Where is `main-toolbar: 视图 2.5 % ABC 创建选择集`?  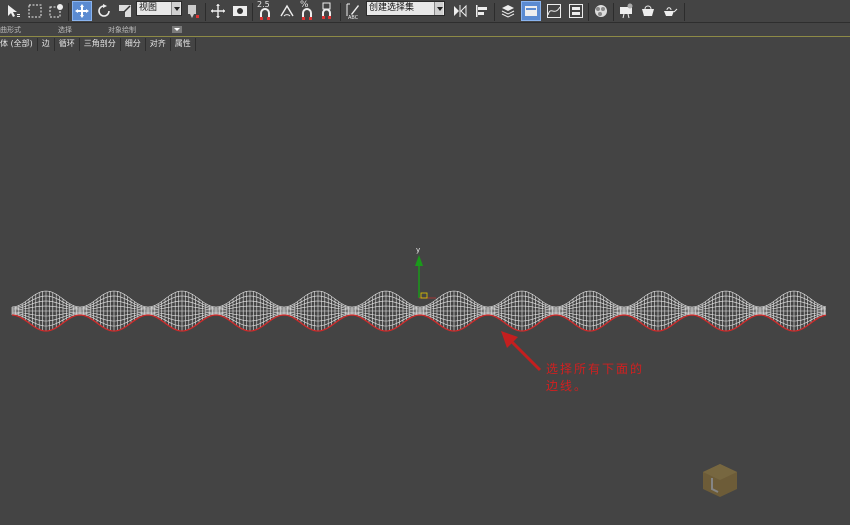
main-toolbar: 视图 2.5 % ABC 创建选择集 is located at coordinates (425, 11).